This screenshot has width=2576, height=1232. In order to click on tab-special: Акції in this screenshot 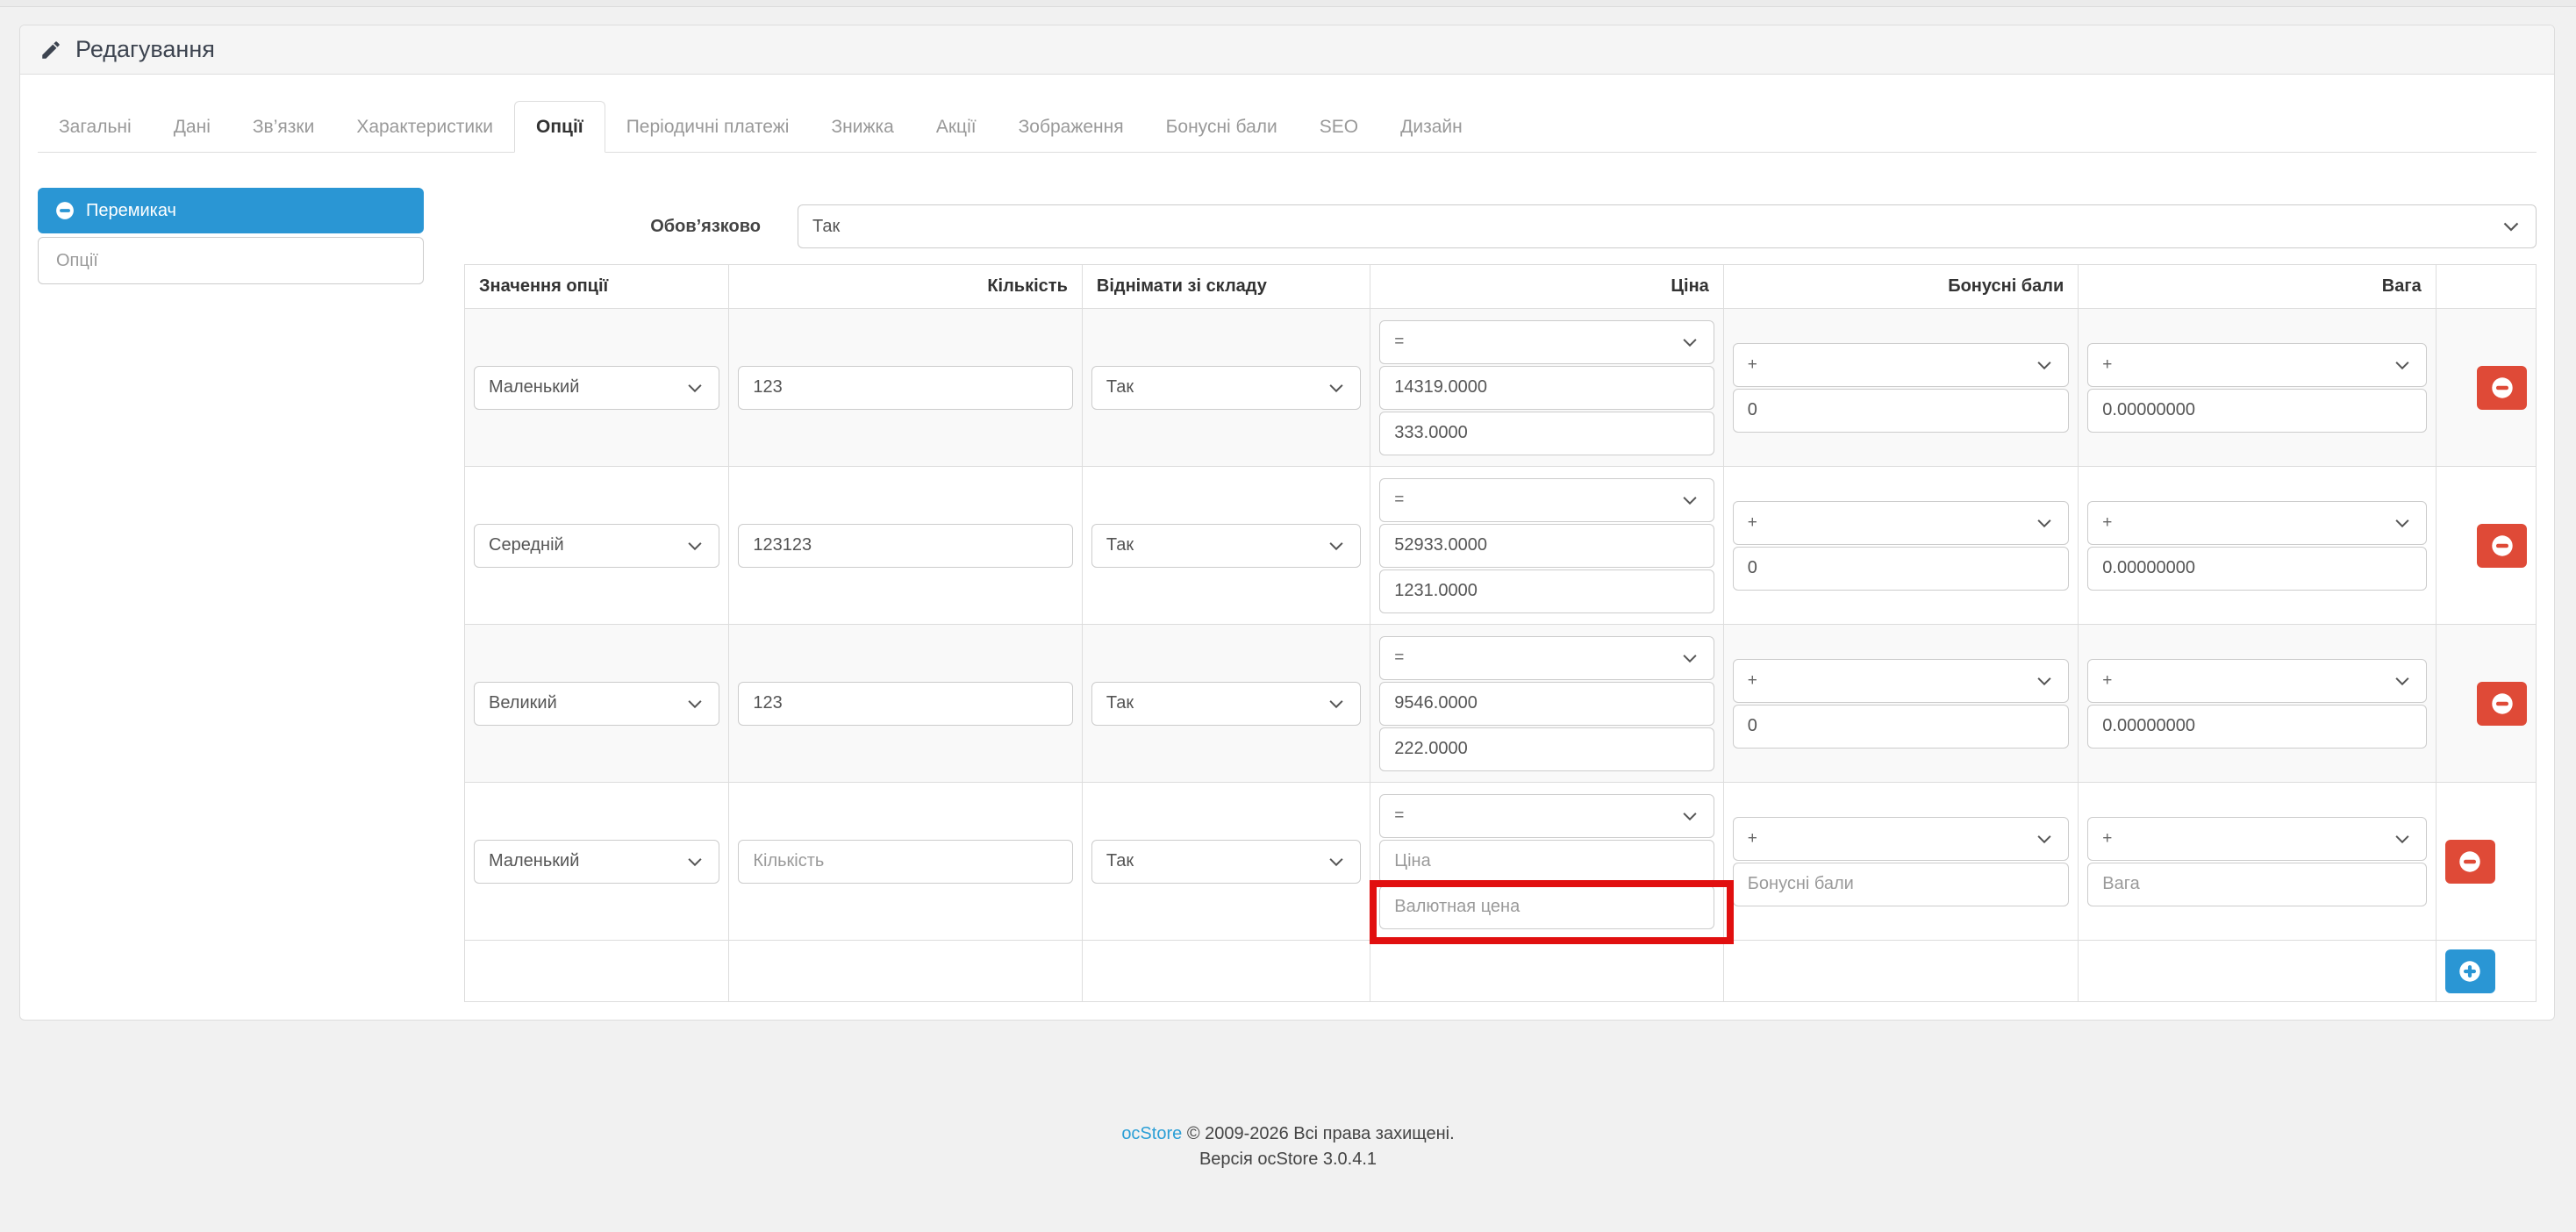, I will do `click(956, 127)`.